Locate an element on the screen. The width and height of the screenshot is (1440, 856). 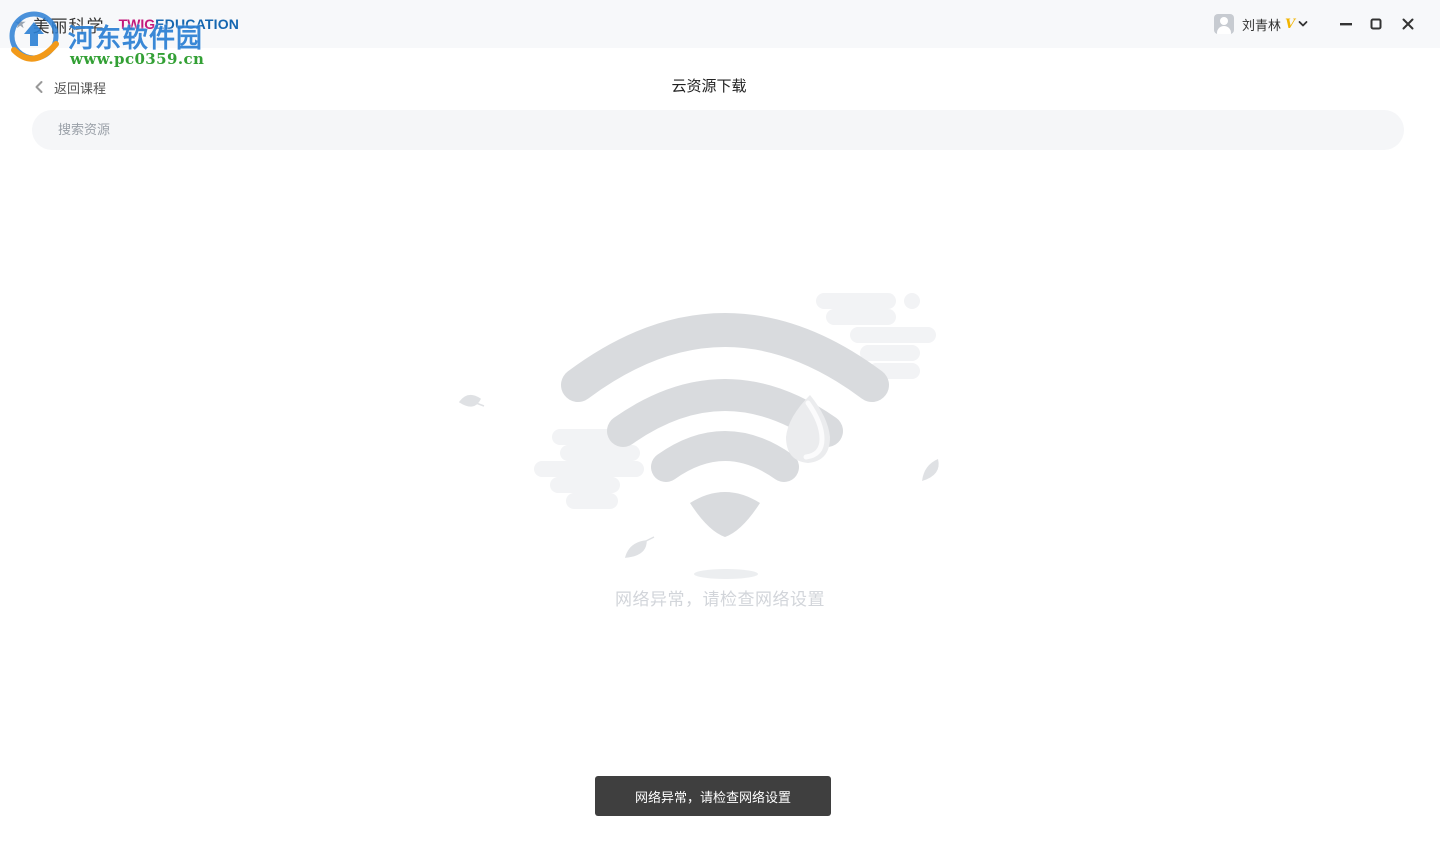
maximize-icon is located at coordinates (1376, 24).